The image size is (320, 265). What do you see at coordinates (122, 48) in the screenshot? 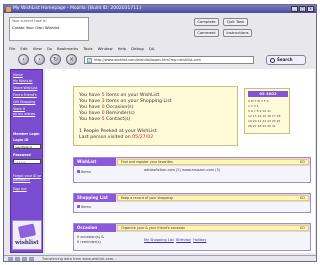
I see `menu-help: Help` at bounding box center [122, 48].